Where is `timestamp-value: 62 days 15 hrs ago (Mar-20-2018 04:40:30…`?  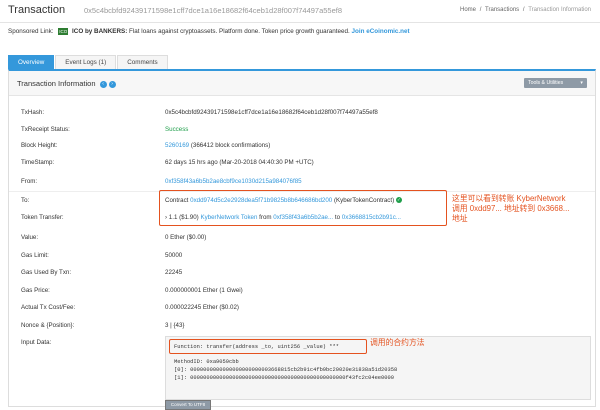 timestamp-value: 62 days 15 hrs ago (Mar-20-2018 04:40:30… is located at coordinates (239, 162).